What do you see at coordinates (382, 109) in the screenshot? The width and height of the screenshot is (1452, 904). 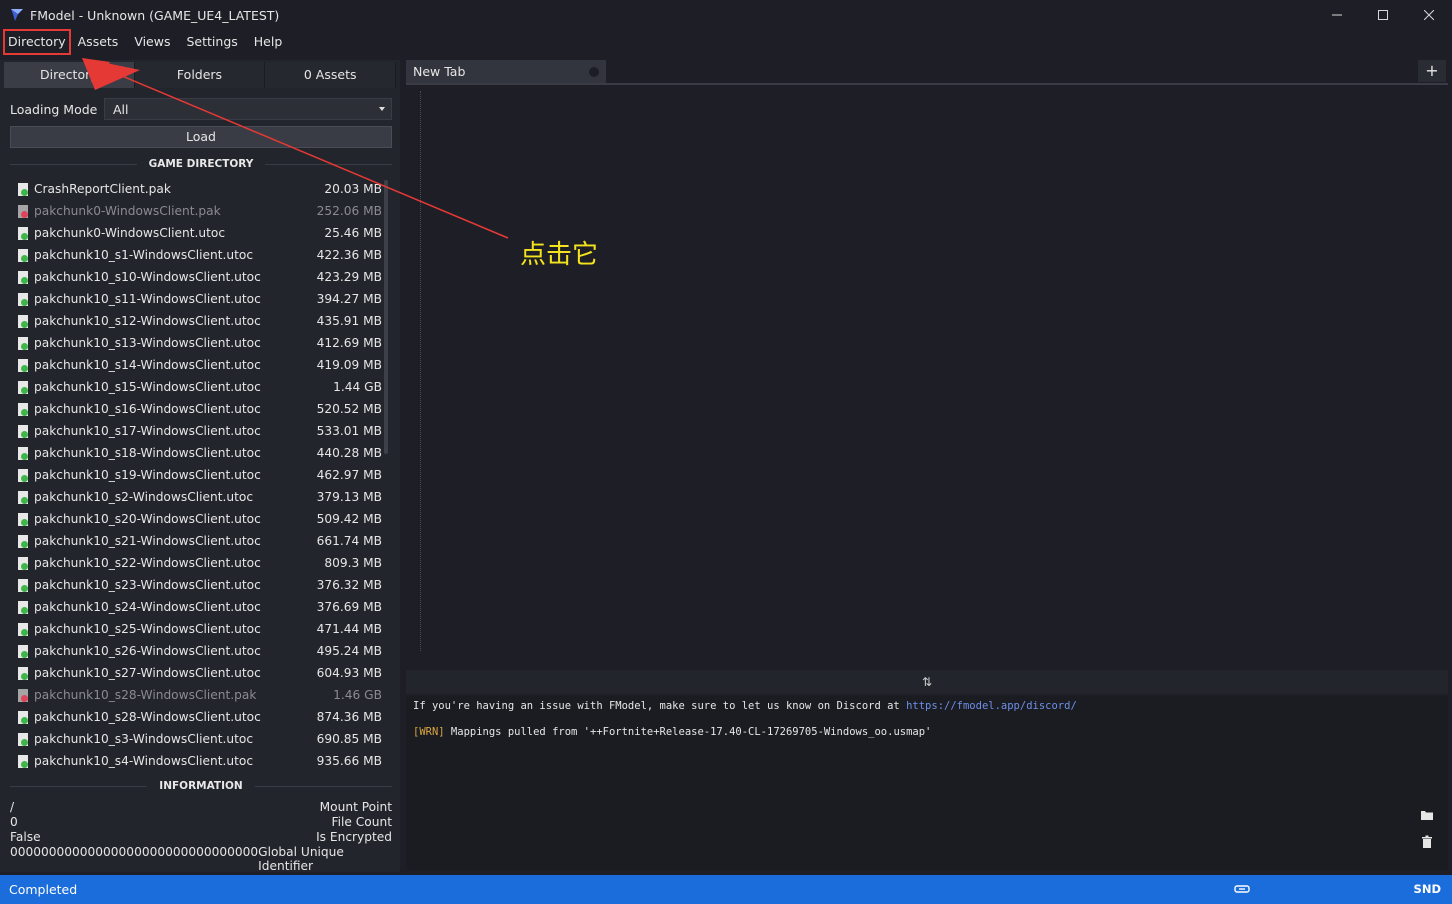 I see `chevron-down-icon` at bounding box center [382, 109].